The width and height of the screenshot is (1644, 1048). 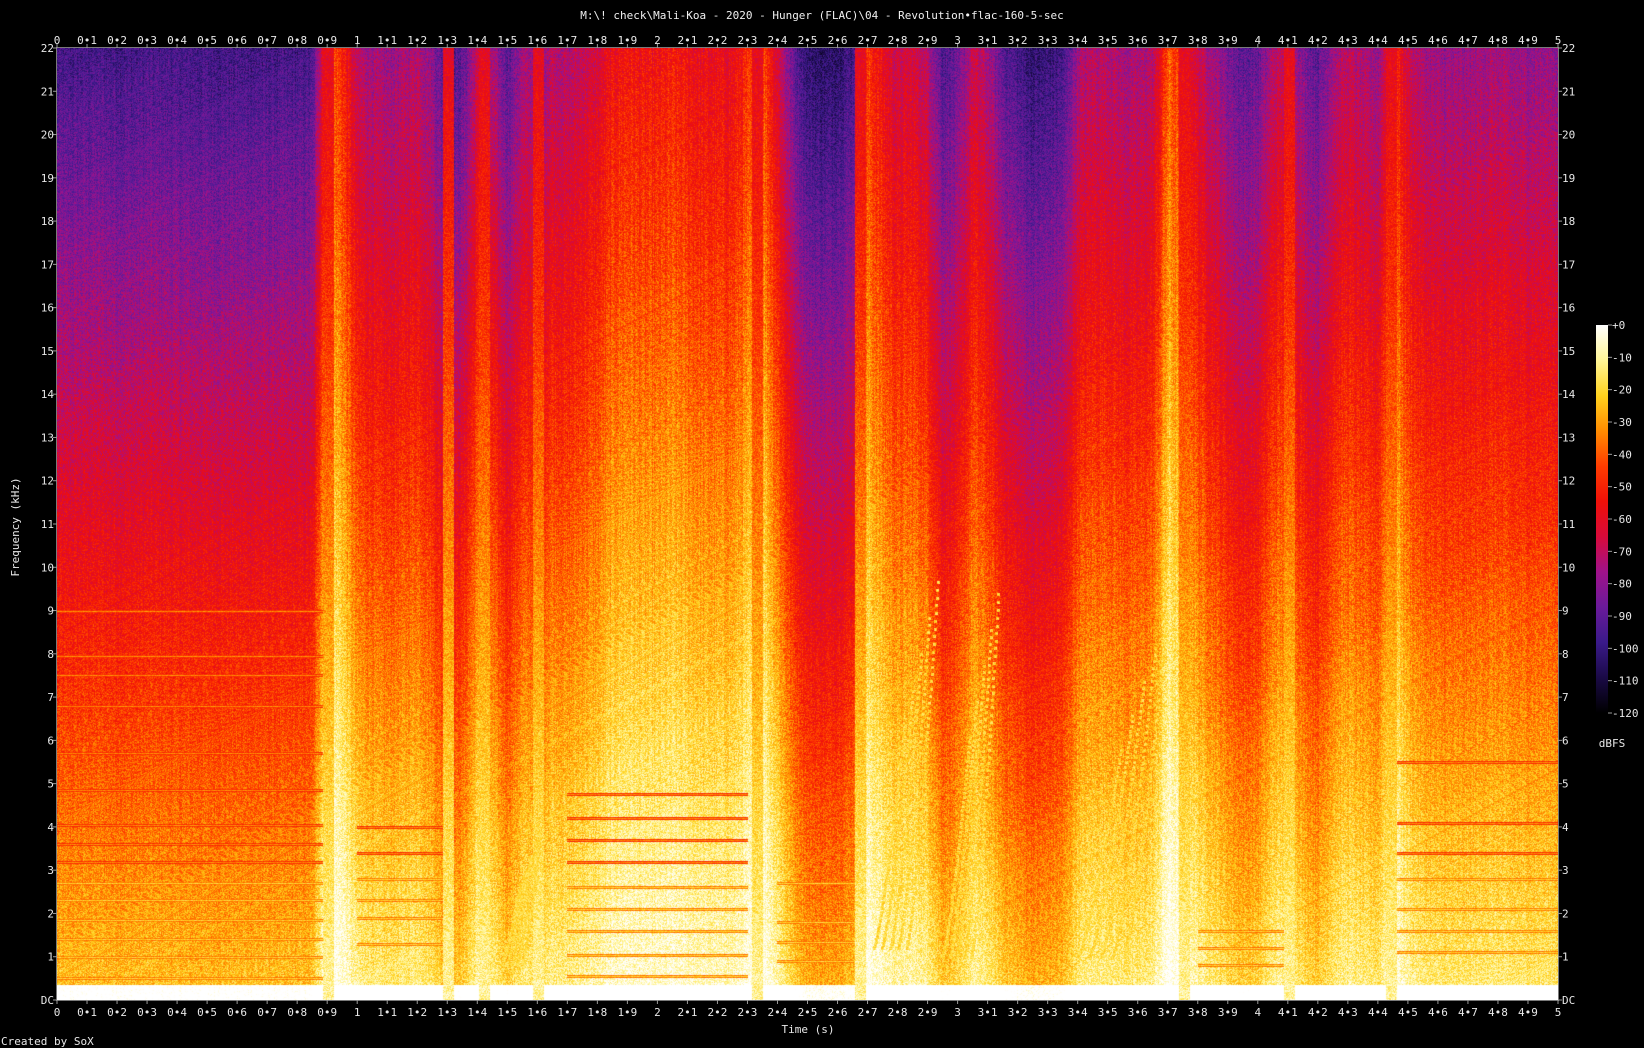 I want to click on x-tick-label-bottom: 0•6, so click(x=237, y=1012).